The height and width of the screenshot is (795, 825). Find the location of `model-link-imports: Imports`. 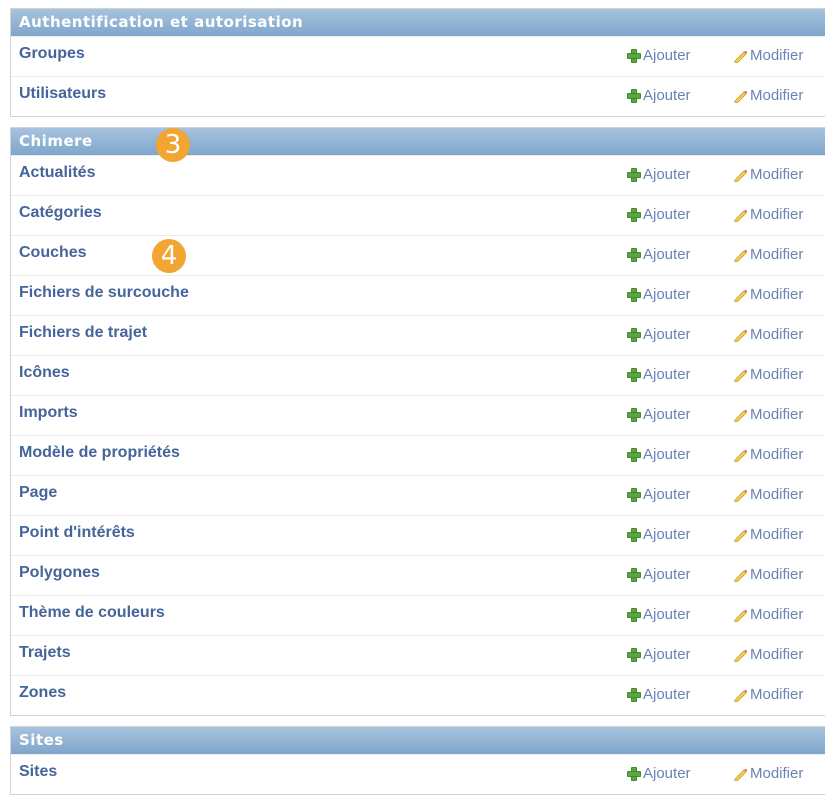

model-link-imports: Imports is located at coordinates (48, 413).